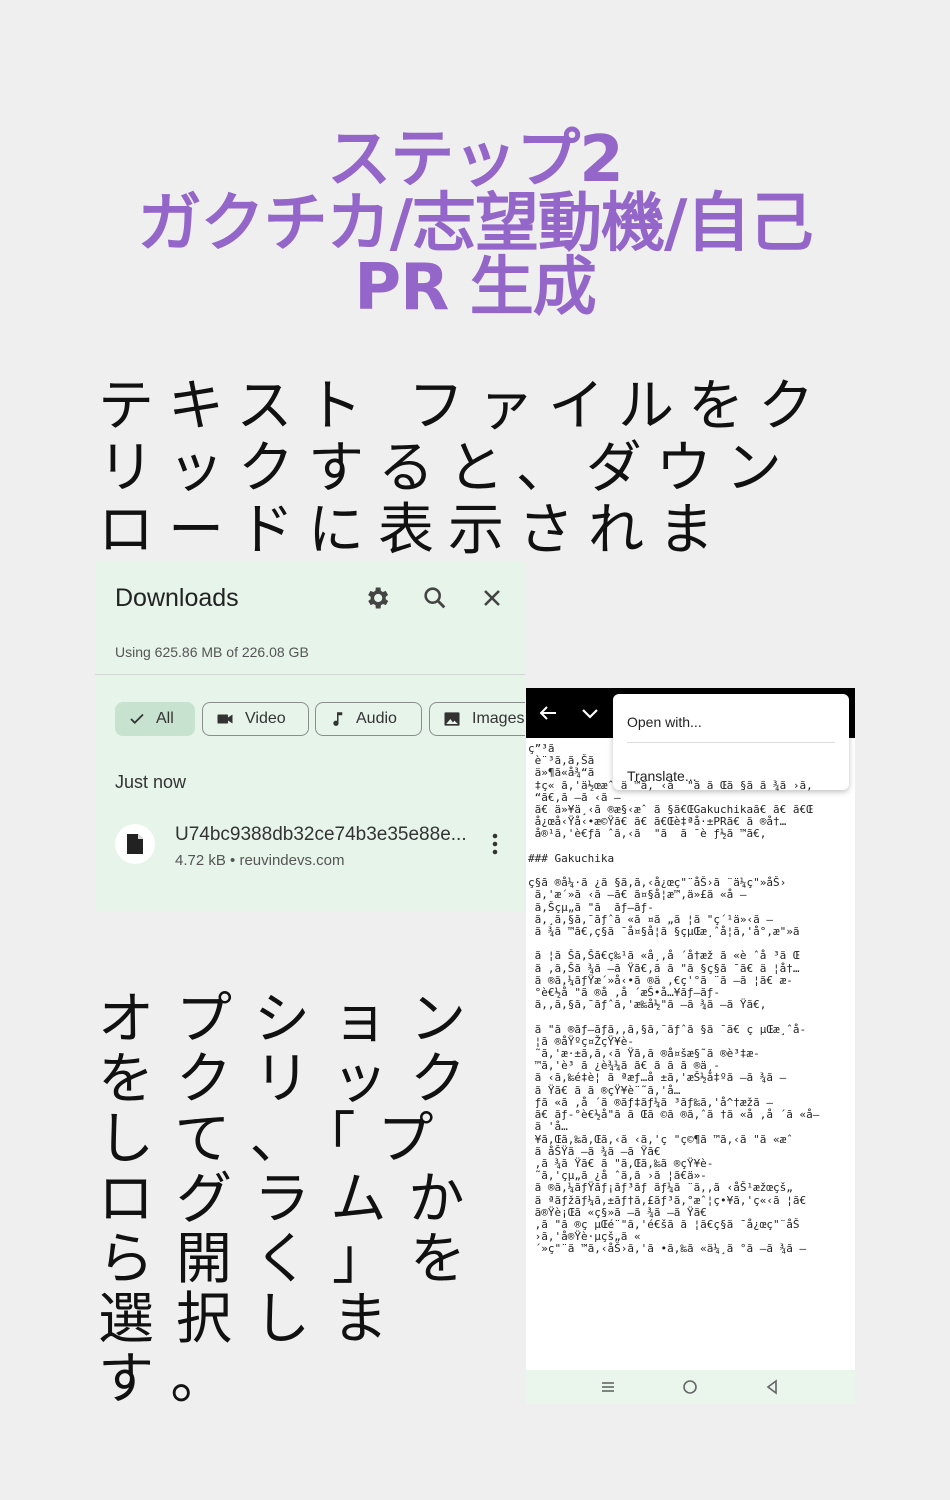  Describe the element at coordinates (338, 719) in the screenshot. I see `music-note-icon` at that location.